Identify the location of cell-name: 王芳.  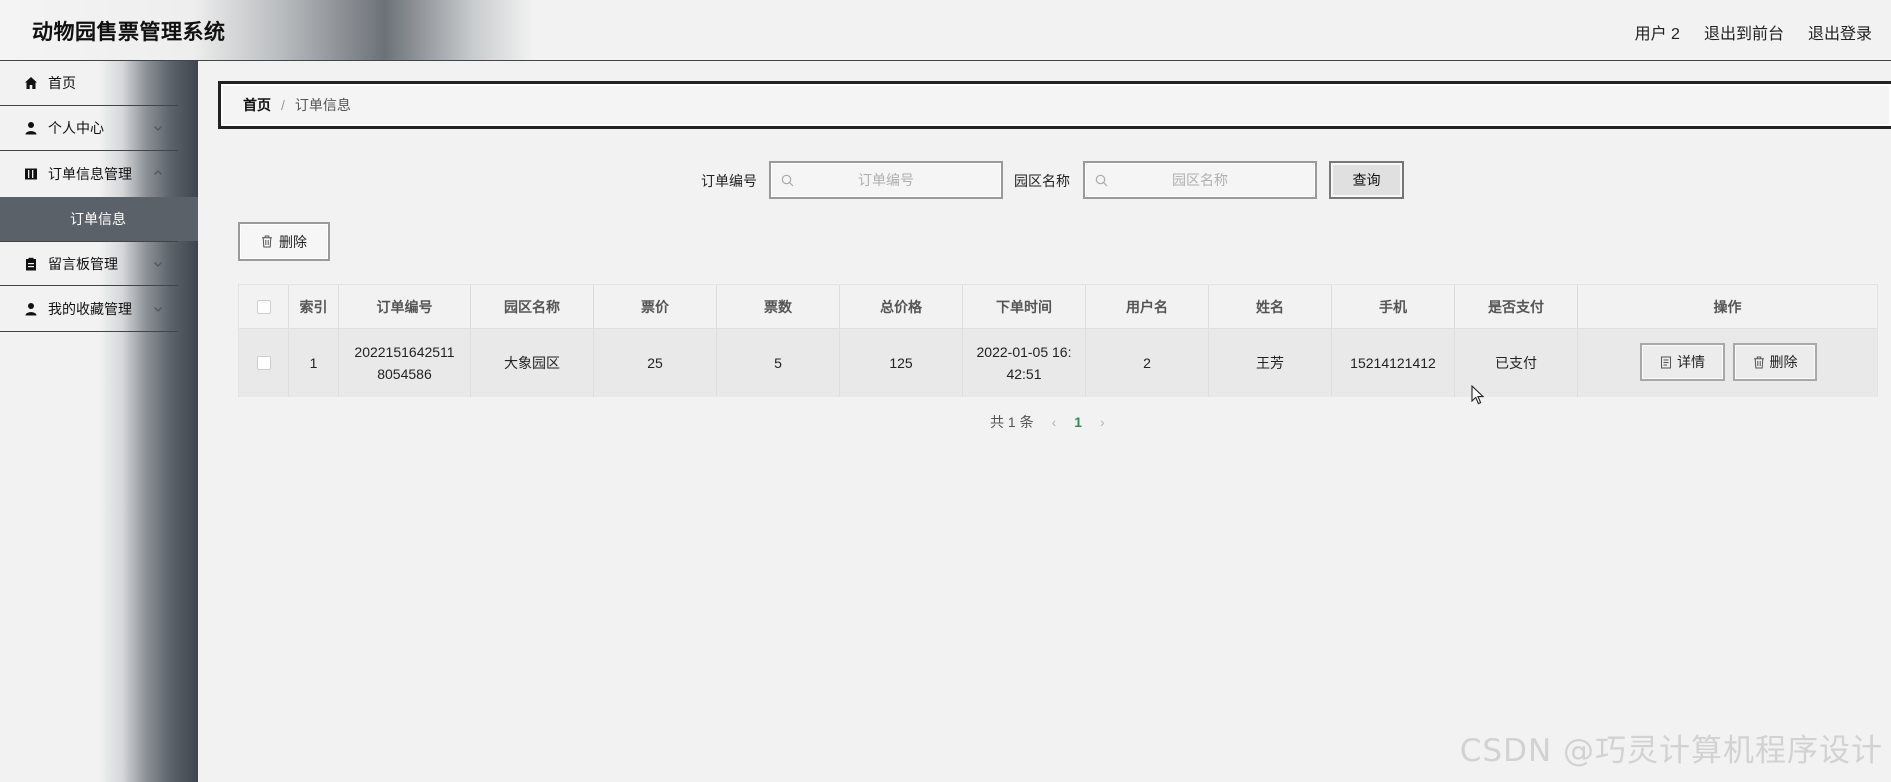
(1270, 363).